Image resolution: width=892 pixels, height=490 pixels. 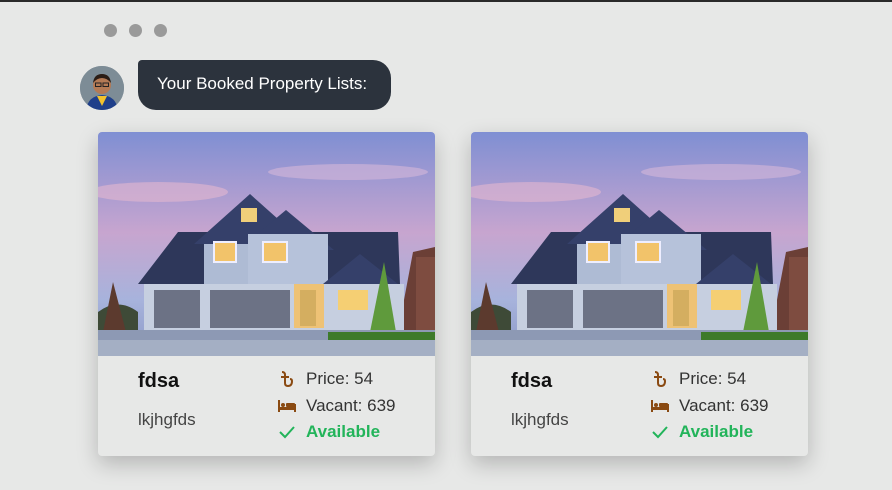 I want to click on chat-bubble: Your Booked Property Lists:, so click(x=264, y=85).